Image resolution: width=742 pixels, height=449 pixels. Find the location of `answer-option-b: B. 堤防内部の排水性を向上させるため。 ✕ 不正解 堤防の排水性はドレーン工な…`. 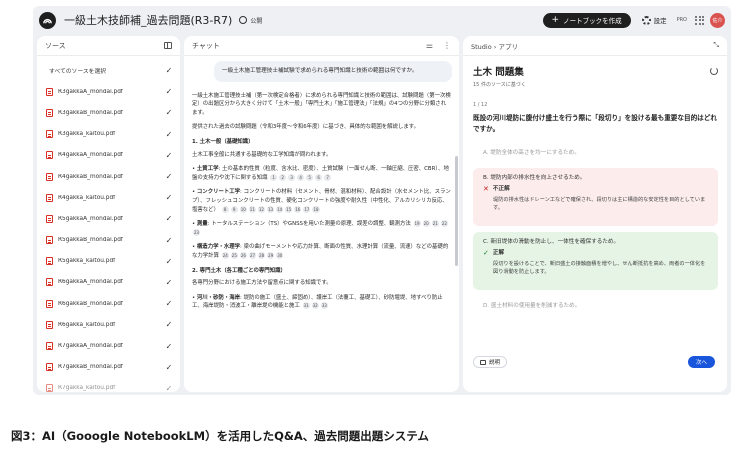

answer-option-b: B. 堤防内部の排水性を向上させるため。 ✕ 不正解 堤防の排水性はドレーン工な… is located at coordinates (595, 197).